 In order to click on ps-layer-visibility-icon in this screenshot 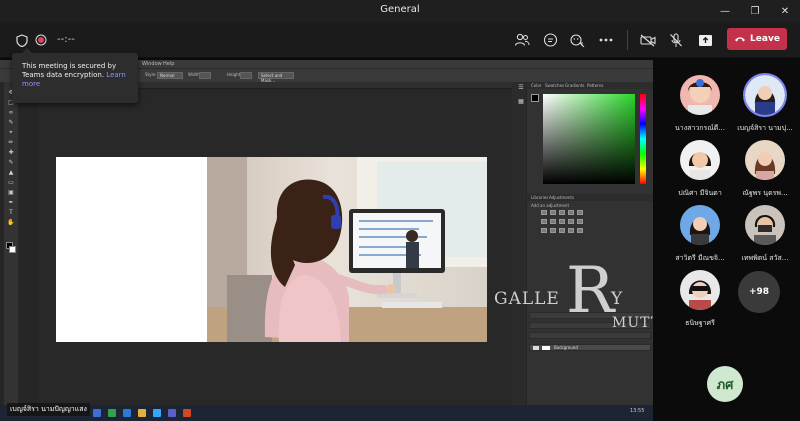, I will do `click(536, 348)`.